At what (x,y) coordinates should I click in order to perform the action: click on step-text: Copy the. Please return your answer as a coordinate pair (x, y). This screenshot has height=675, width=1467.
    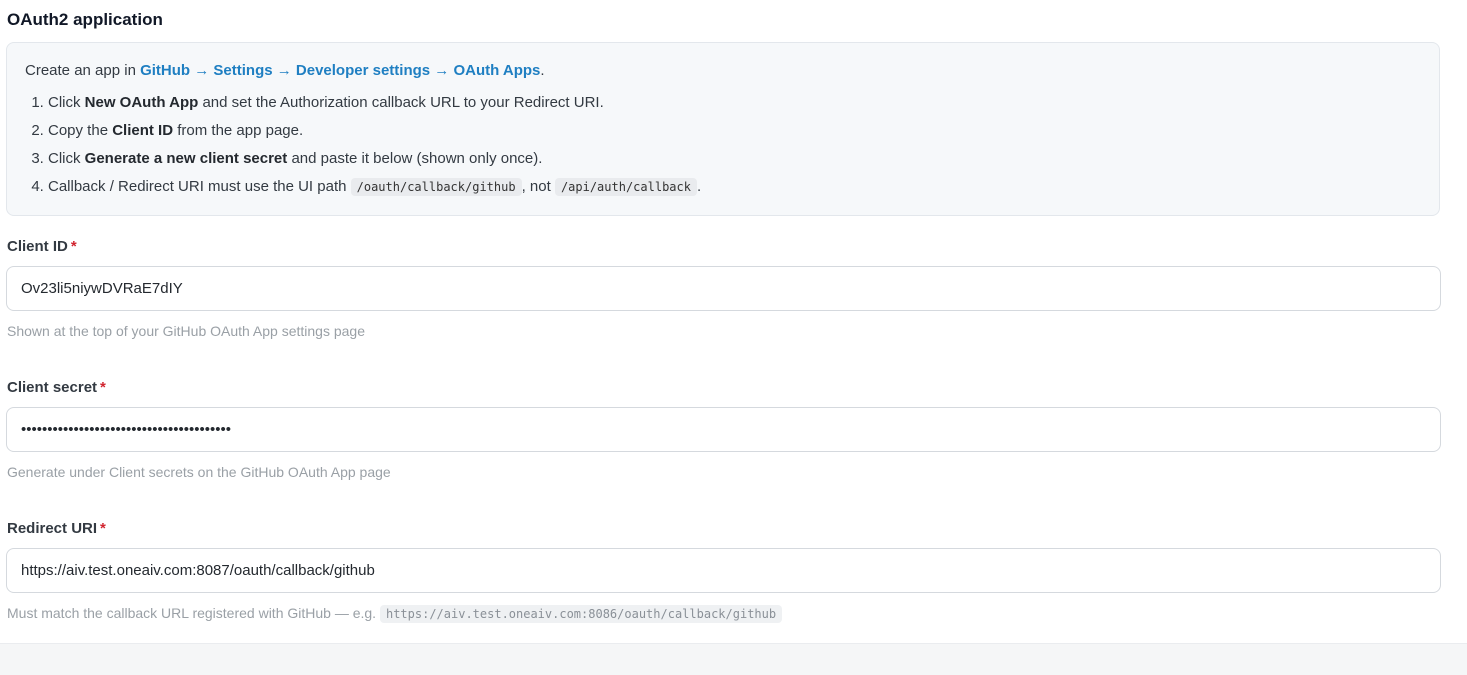
    Looking at the image, I should click on (80, 130).